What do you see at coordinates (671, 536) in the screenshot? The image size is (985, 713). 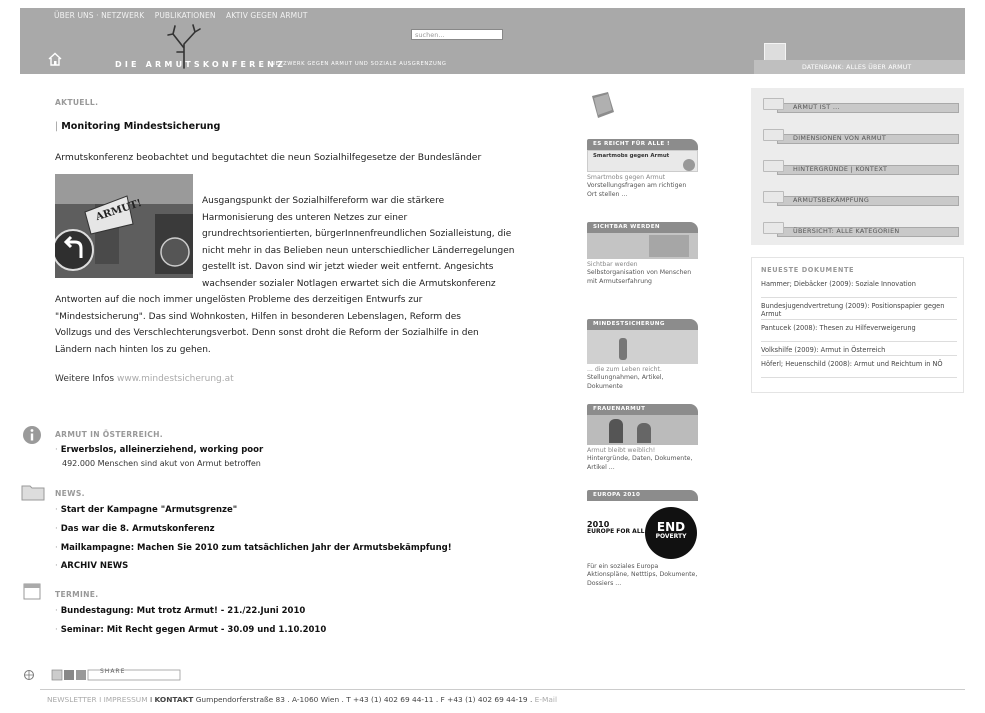 I see `end-poverty-badge-bottom: POVERTY` at bounding box center [671, 536].